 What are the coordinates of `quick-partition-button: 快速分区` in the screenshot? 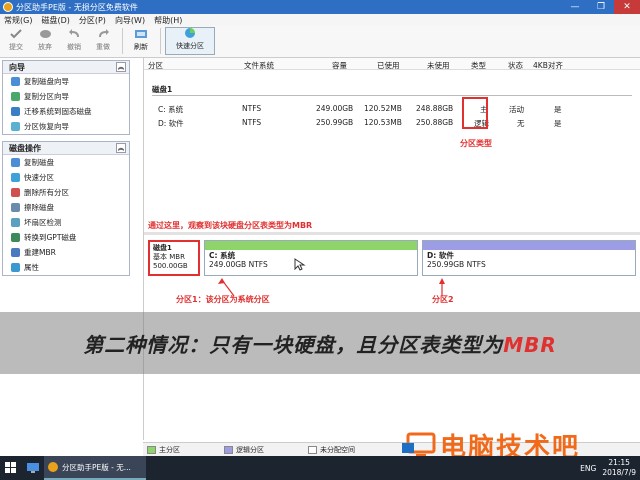 It's located at (190, 41).